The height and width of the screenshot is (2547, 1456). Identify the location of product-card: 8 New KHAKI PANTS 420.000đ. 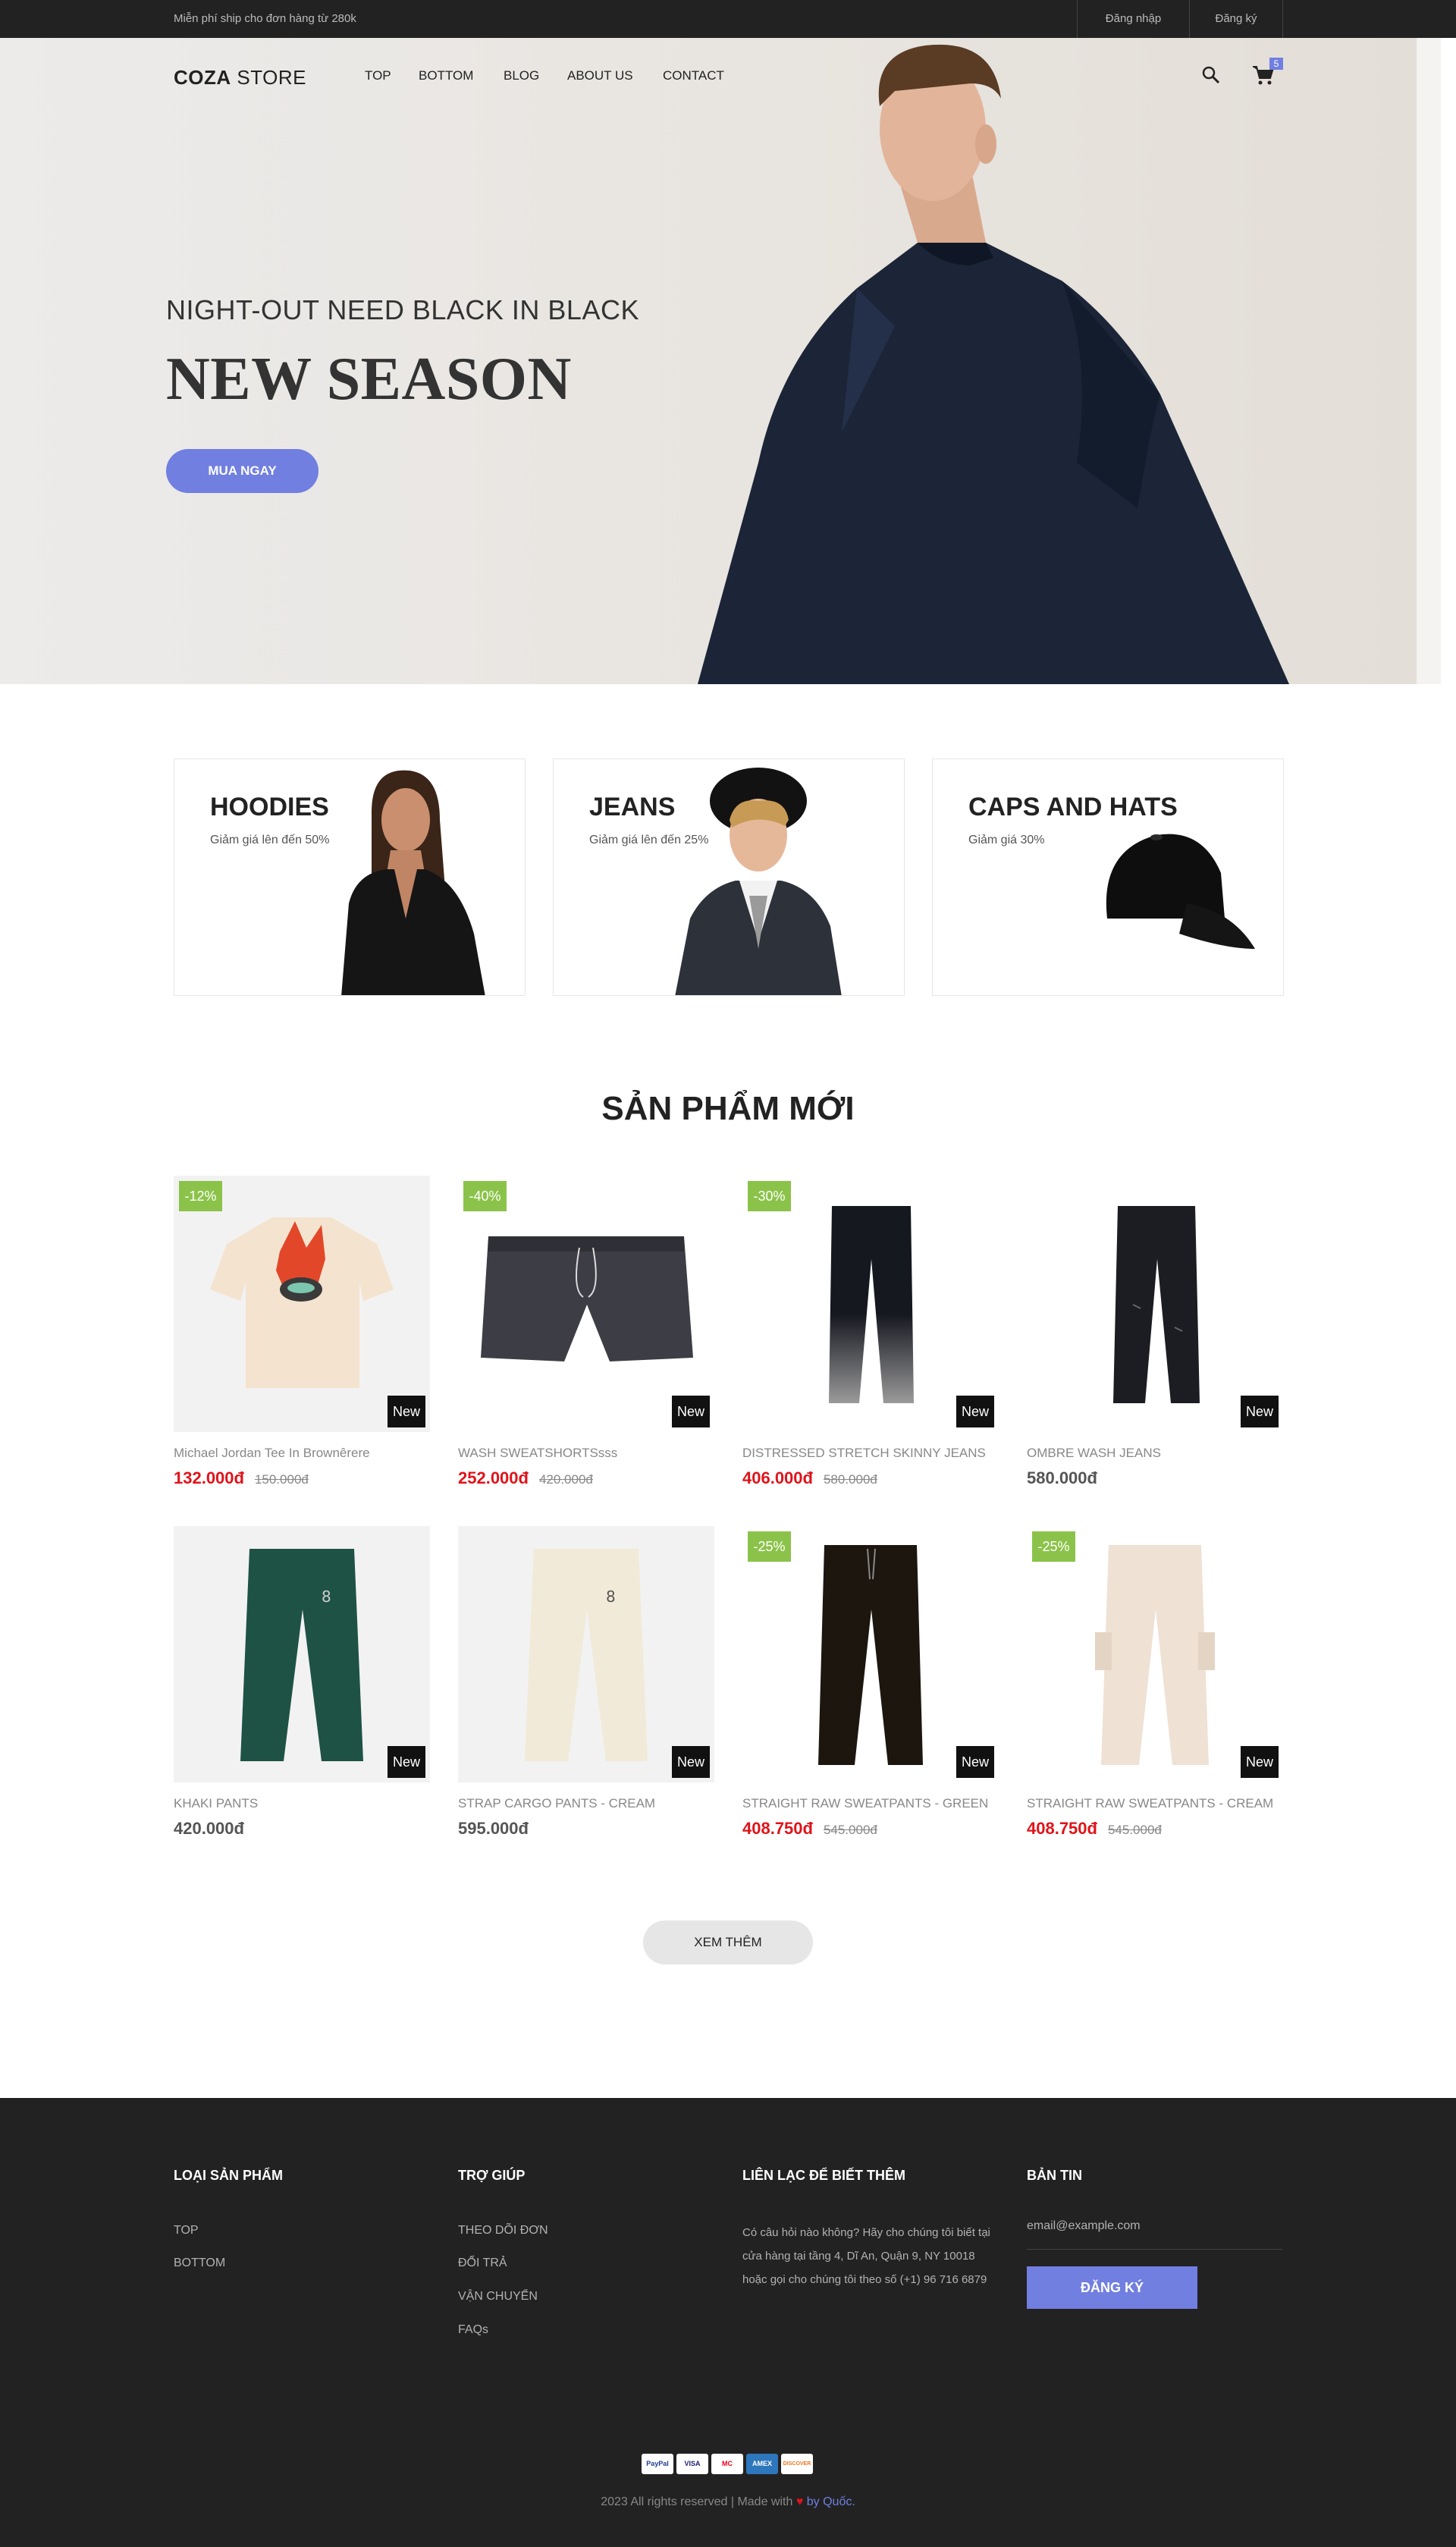
(302, 1683).